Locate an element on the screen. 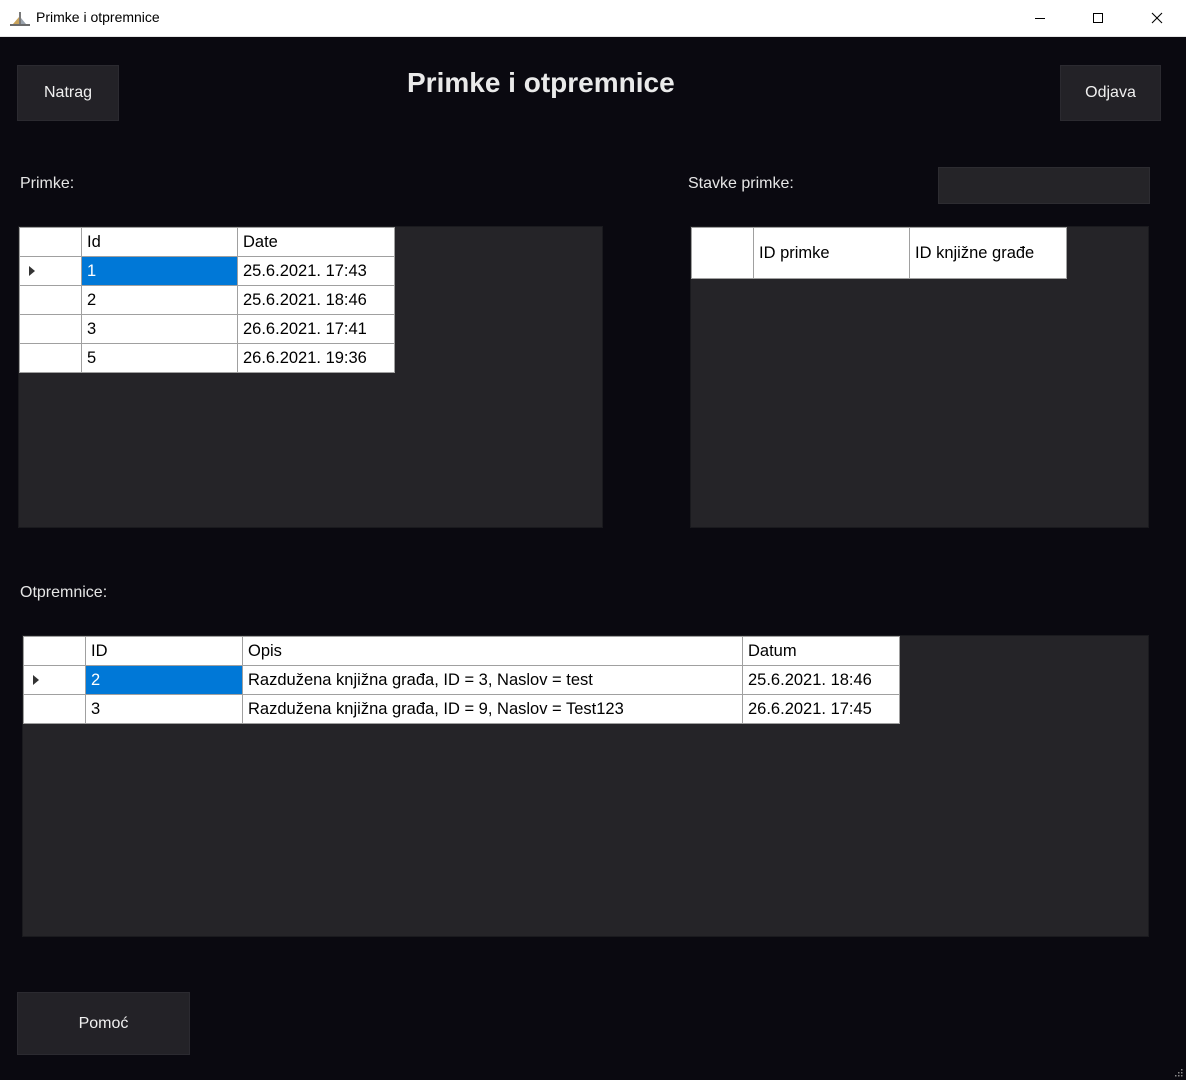  table-row: 5 26.6.2021. 19:36 is located at coordinates (207, 358).